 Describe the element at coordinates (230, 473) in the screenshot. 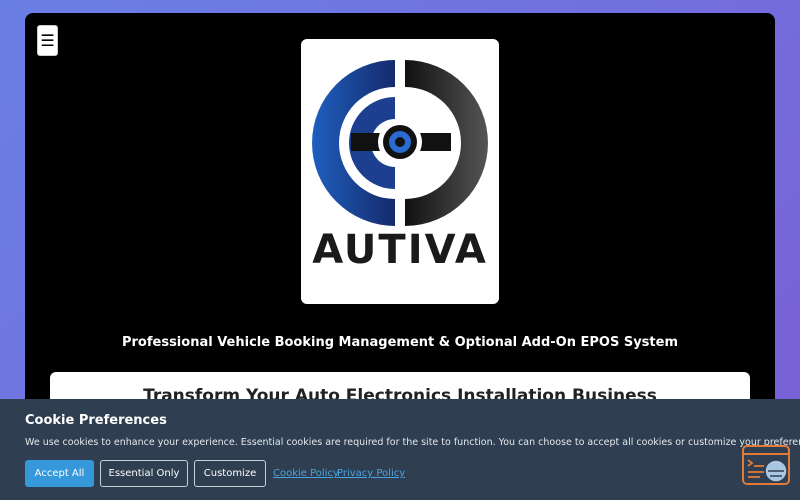

I see `customize-button: Customize` at that location.